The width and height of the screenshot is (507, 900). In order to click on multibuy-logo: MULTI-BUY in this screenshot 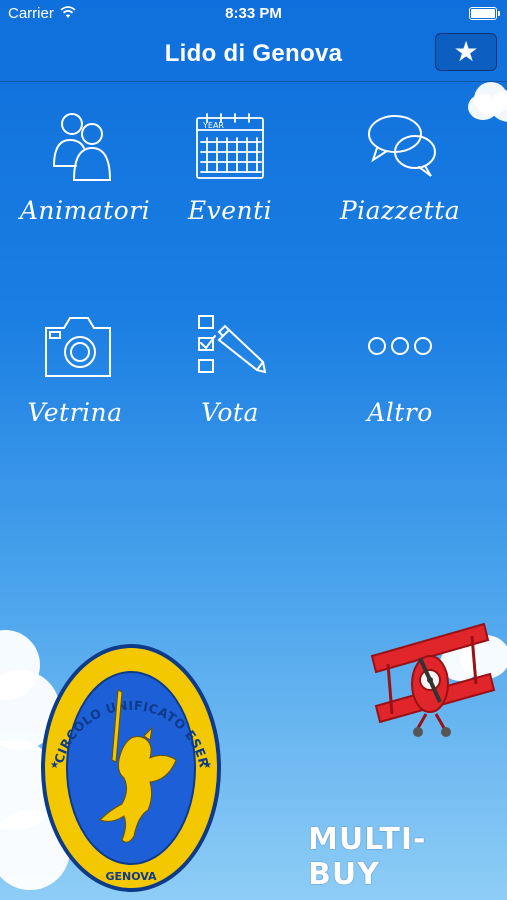, I will do `click(403, 857)`.